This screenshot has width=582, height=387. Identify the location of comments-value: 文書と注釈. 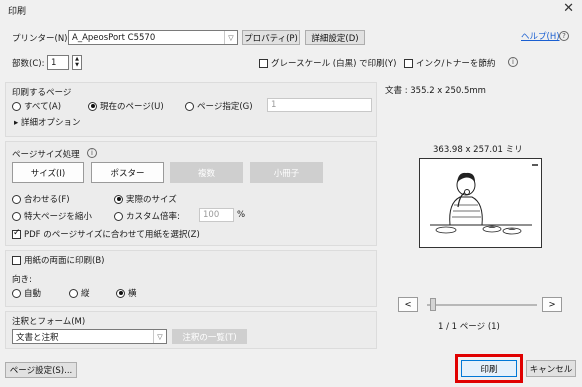
(37, 337).